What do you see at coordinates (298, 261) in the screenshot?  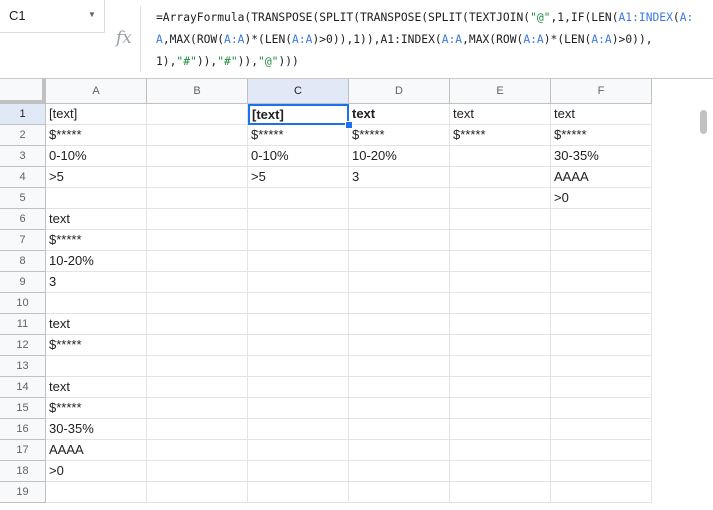 I see `cell-c8` at bounding box center [298, 261].